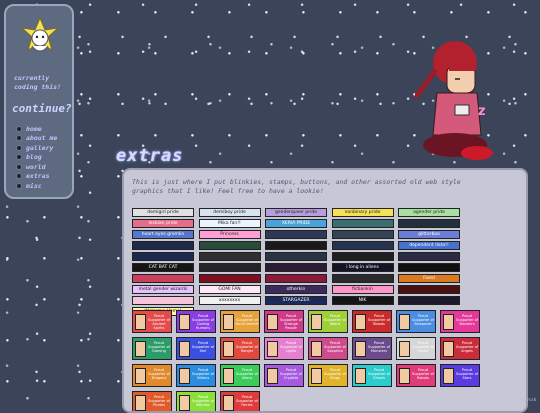 Image resolution: width=540 pixels, height=413 pixels. I want to click on stamp: Proud Supporter of Monsters, so click(372, 348).